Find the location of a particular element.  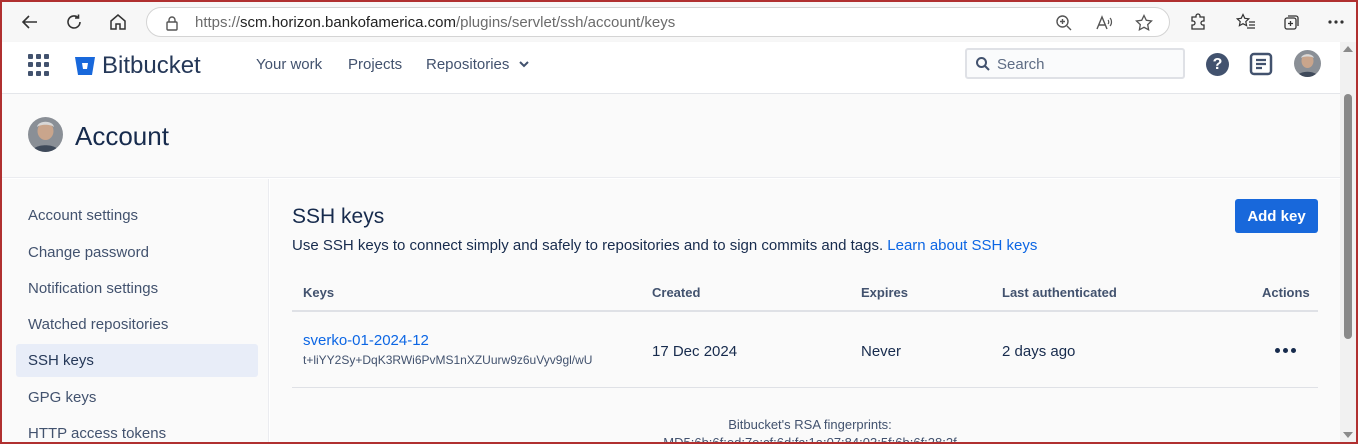

page-scrollbar is located at coordinates (1348, 242).